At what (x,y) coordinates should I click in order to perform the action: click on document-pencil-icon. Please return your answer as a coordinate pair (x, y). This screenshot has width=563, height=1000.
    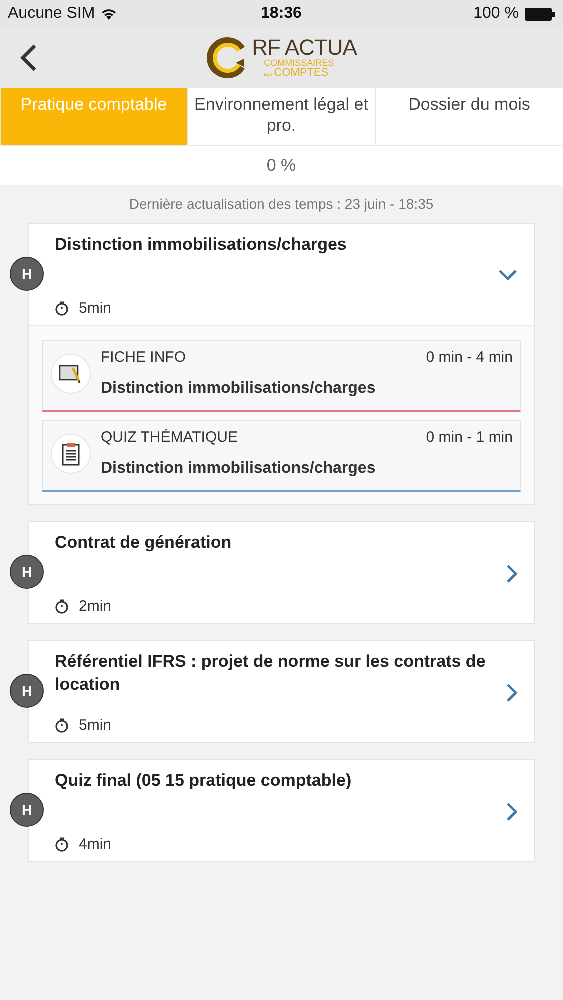
    Looking at the image, I should click on (71, 374).